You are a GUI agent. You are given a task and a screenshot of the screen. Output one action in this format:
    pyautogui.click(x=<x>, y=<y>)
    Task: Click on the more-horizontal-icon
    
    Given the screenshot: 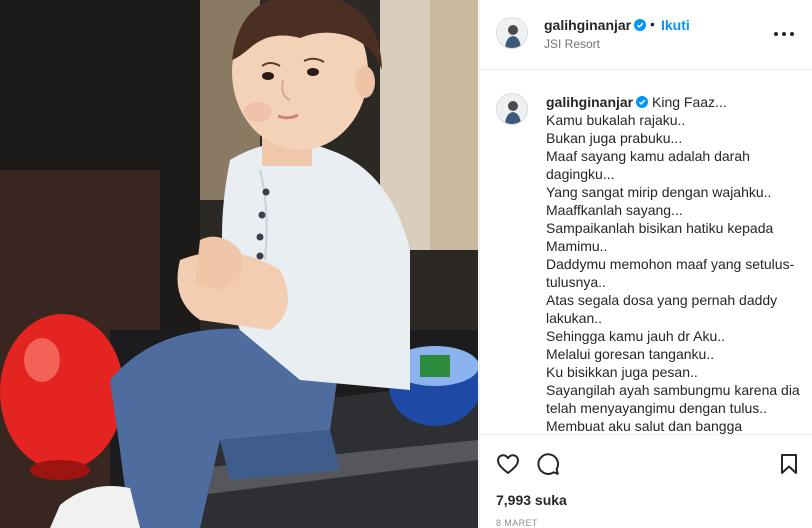 What is the action you would take?
    pyautogui.click(x=784, y=34)
    